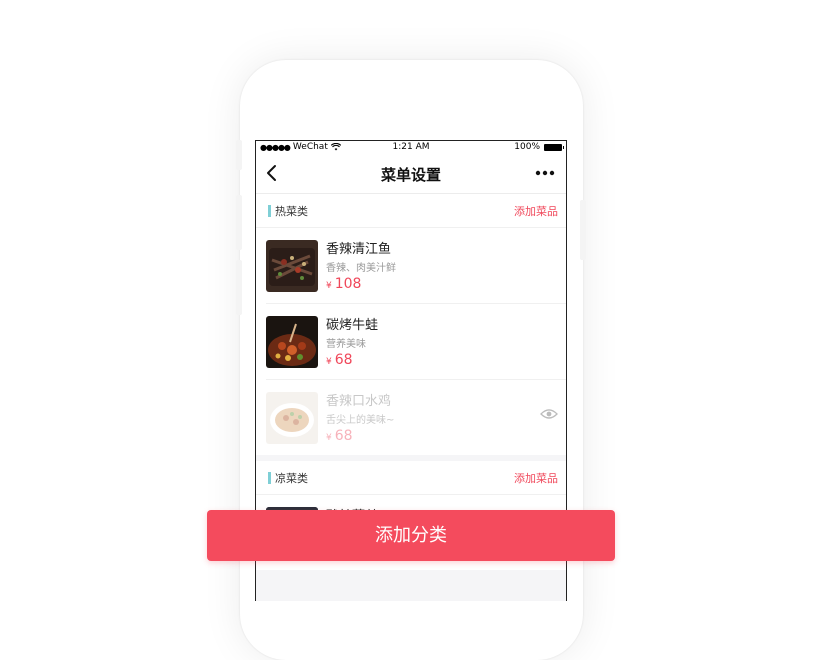 This screenshot has width=824, height=660. What do you see at coordinates (348, 284) in the screenshot?
I see `price-value: 108` at bounding box center [348, 284].